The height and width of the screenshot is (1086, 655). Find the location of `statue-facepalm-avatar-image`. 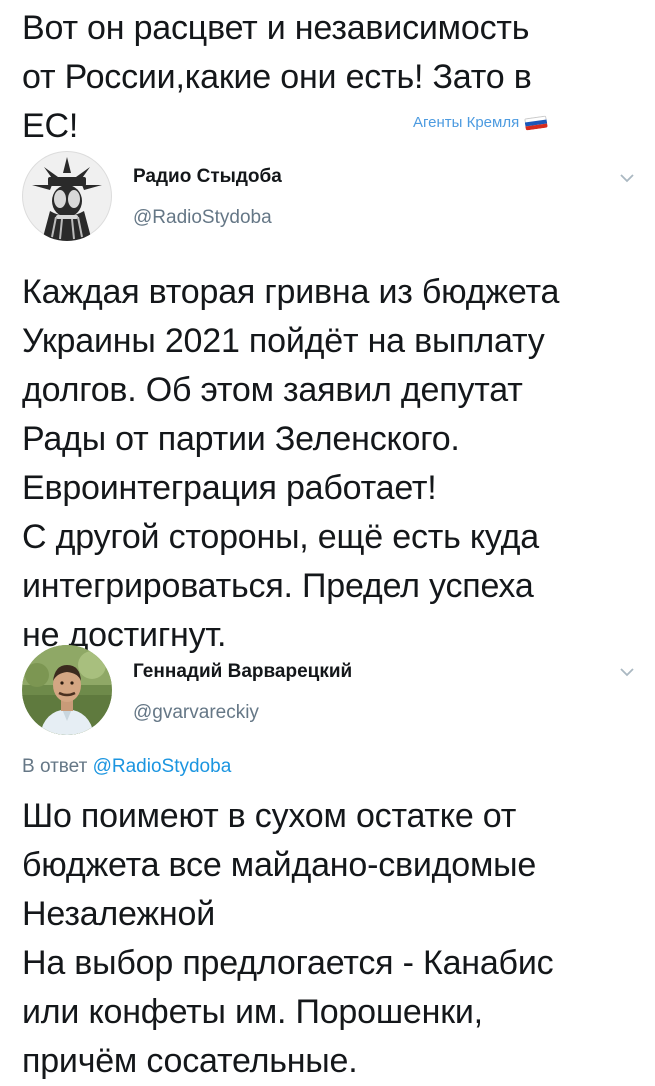

statue-facepalm-avatar-image is located at coordinates (67, 196).